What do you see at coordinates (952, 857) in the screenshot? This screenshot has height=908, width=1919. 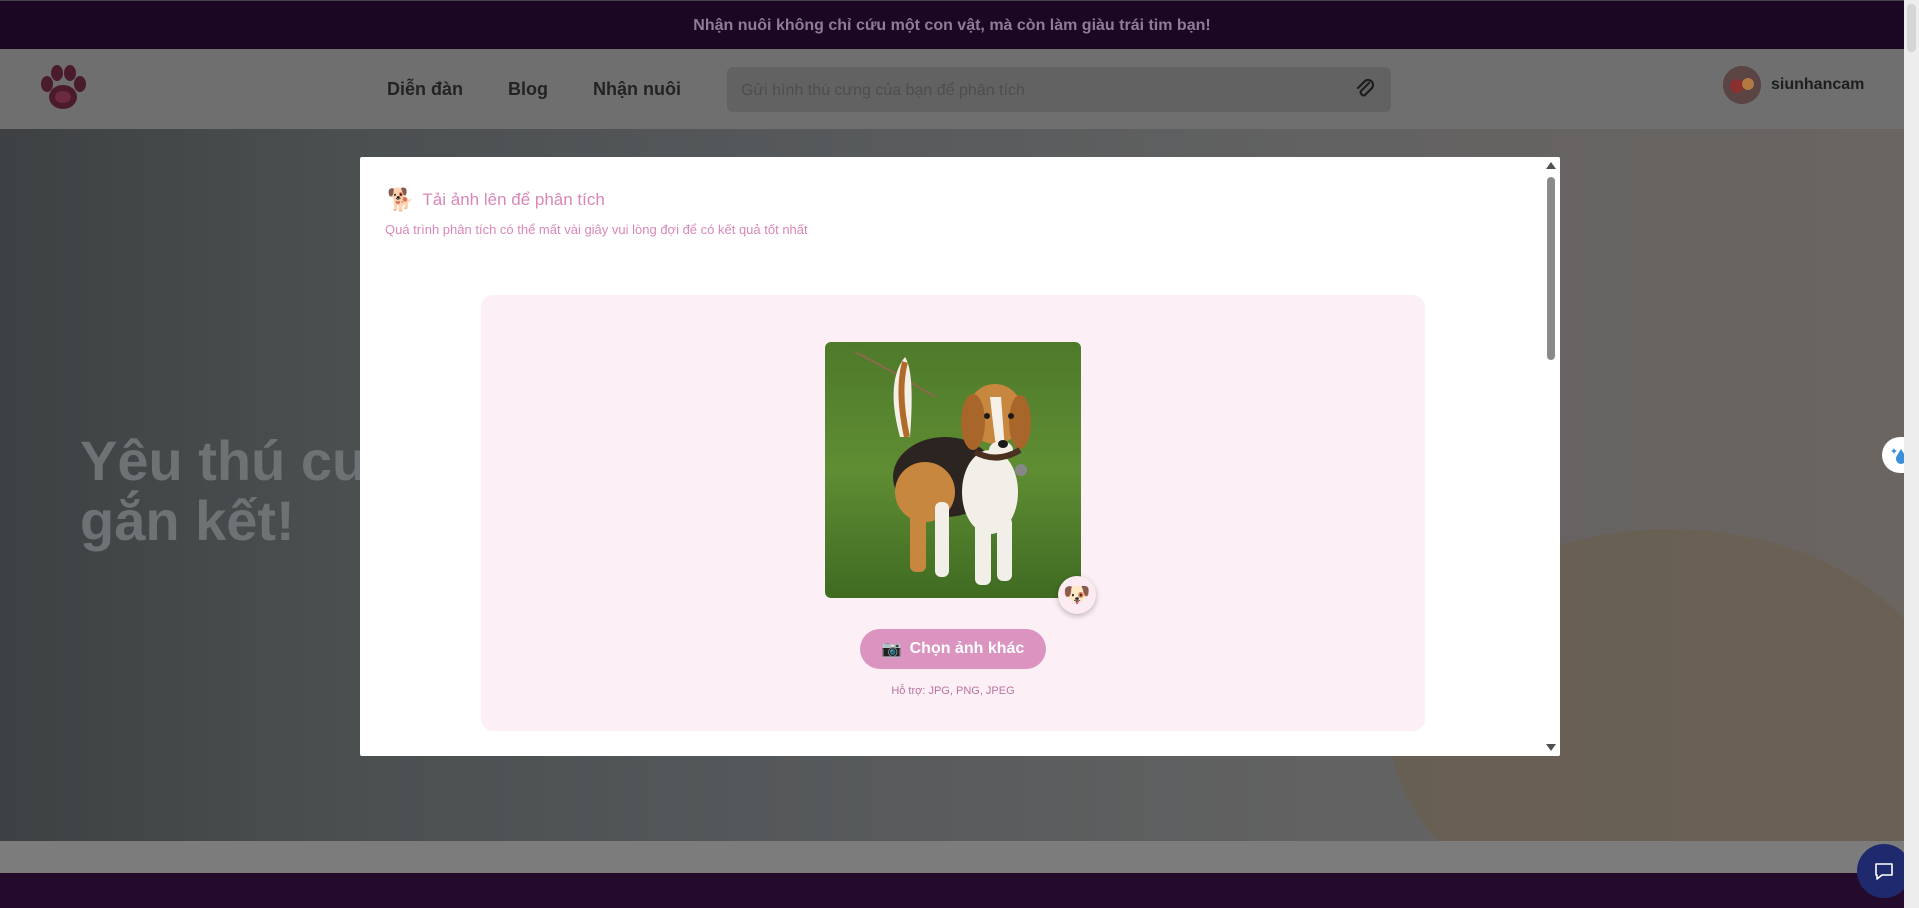 I see `section-divider` at bounding box center [952, 857].